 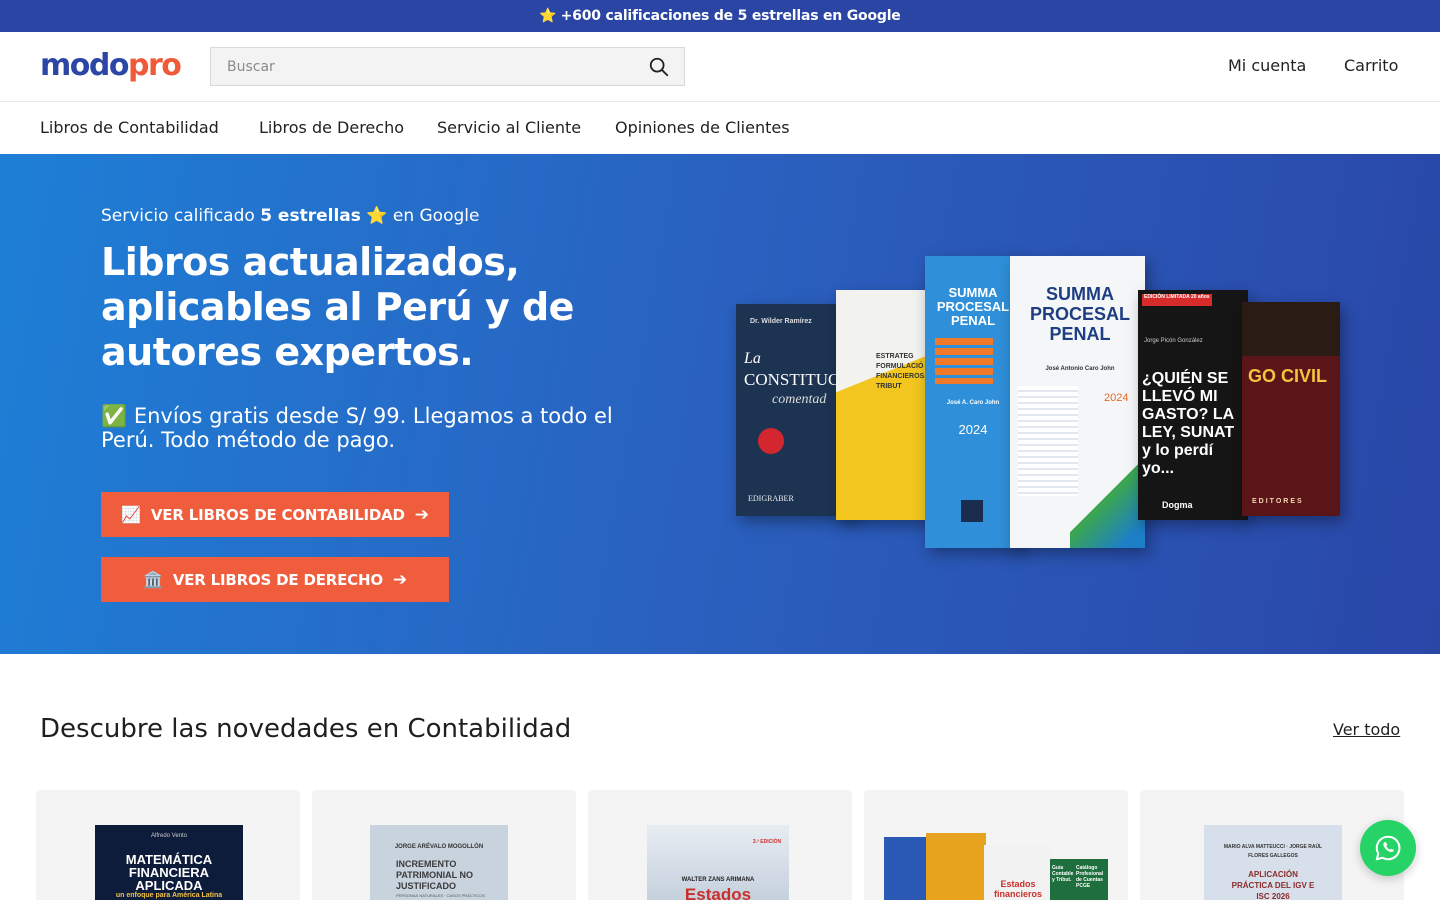 What do you see at coordinates (771, 441) in the screenshot?
I see `book-seal` at bounding box center [771, 441].